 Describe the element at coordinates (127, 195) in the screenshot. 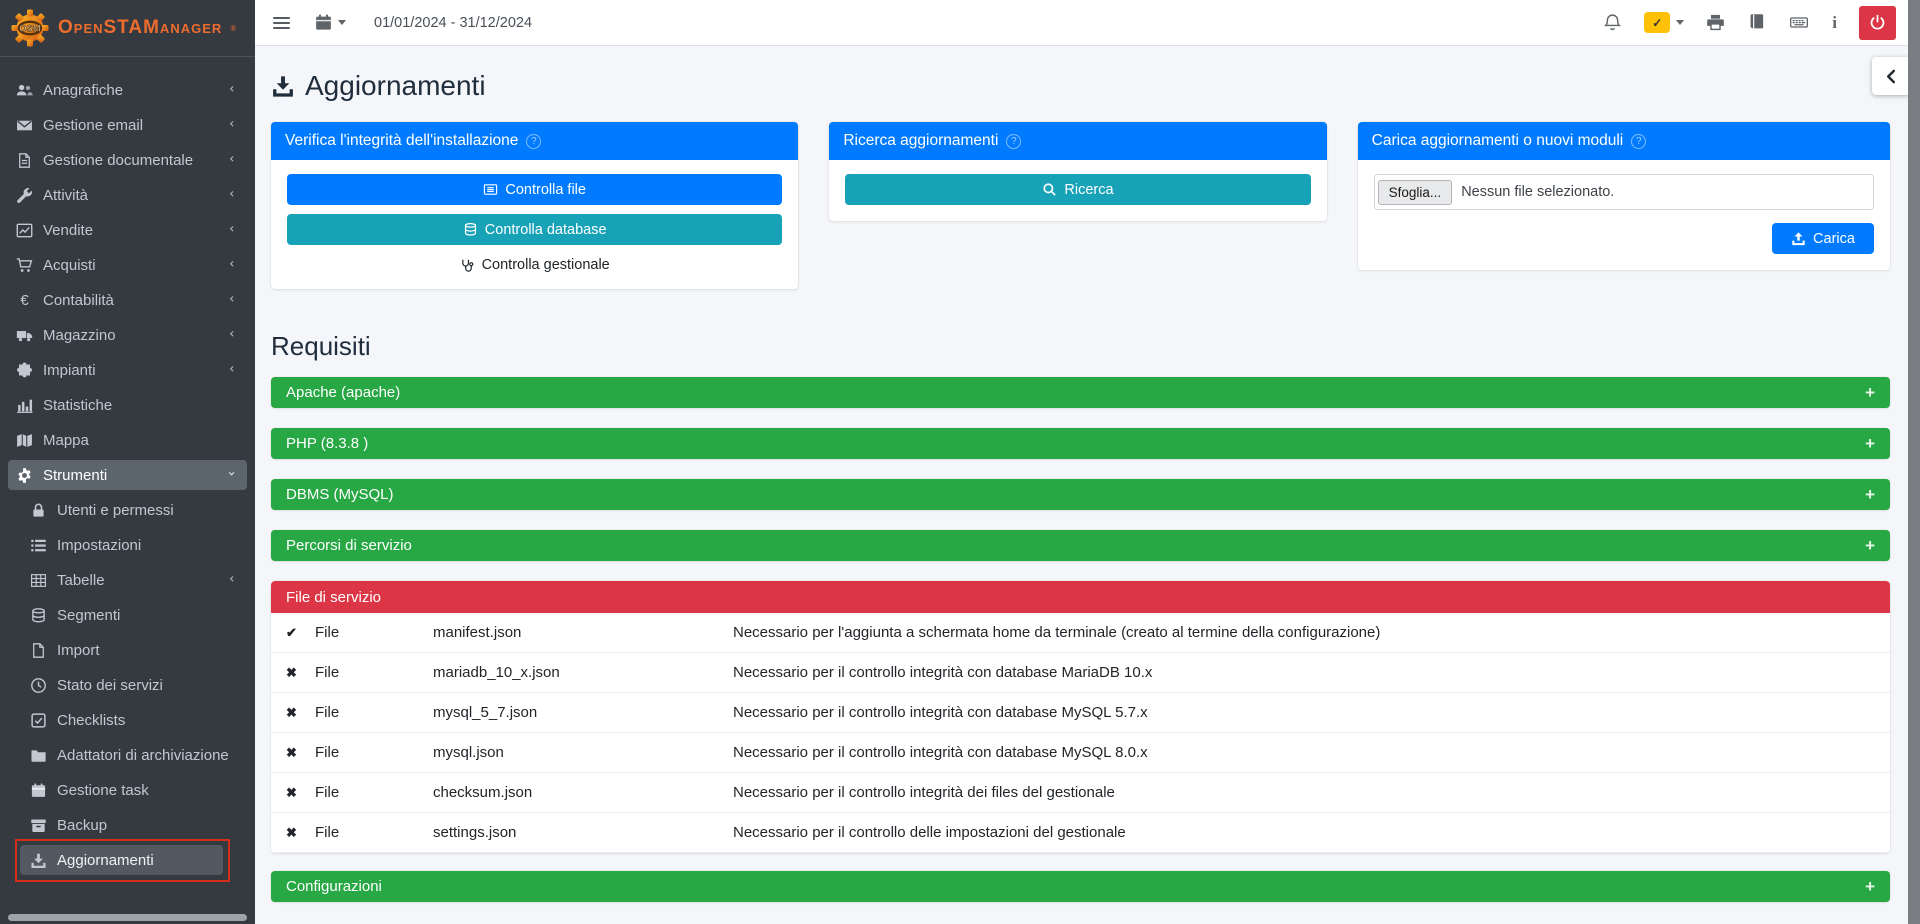

I see `sidebar-item-attivit: Attività` at that location.